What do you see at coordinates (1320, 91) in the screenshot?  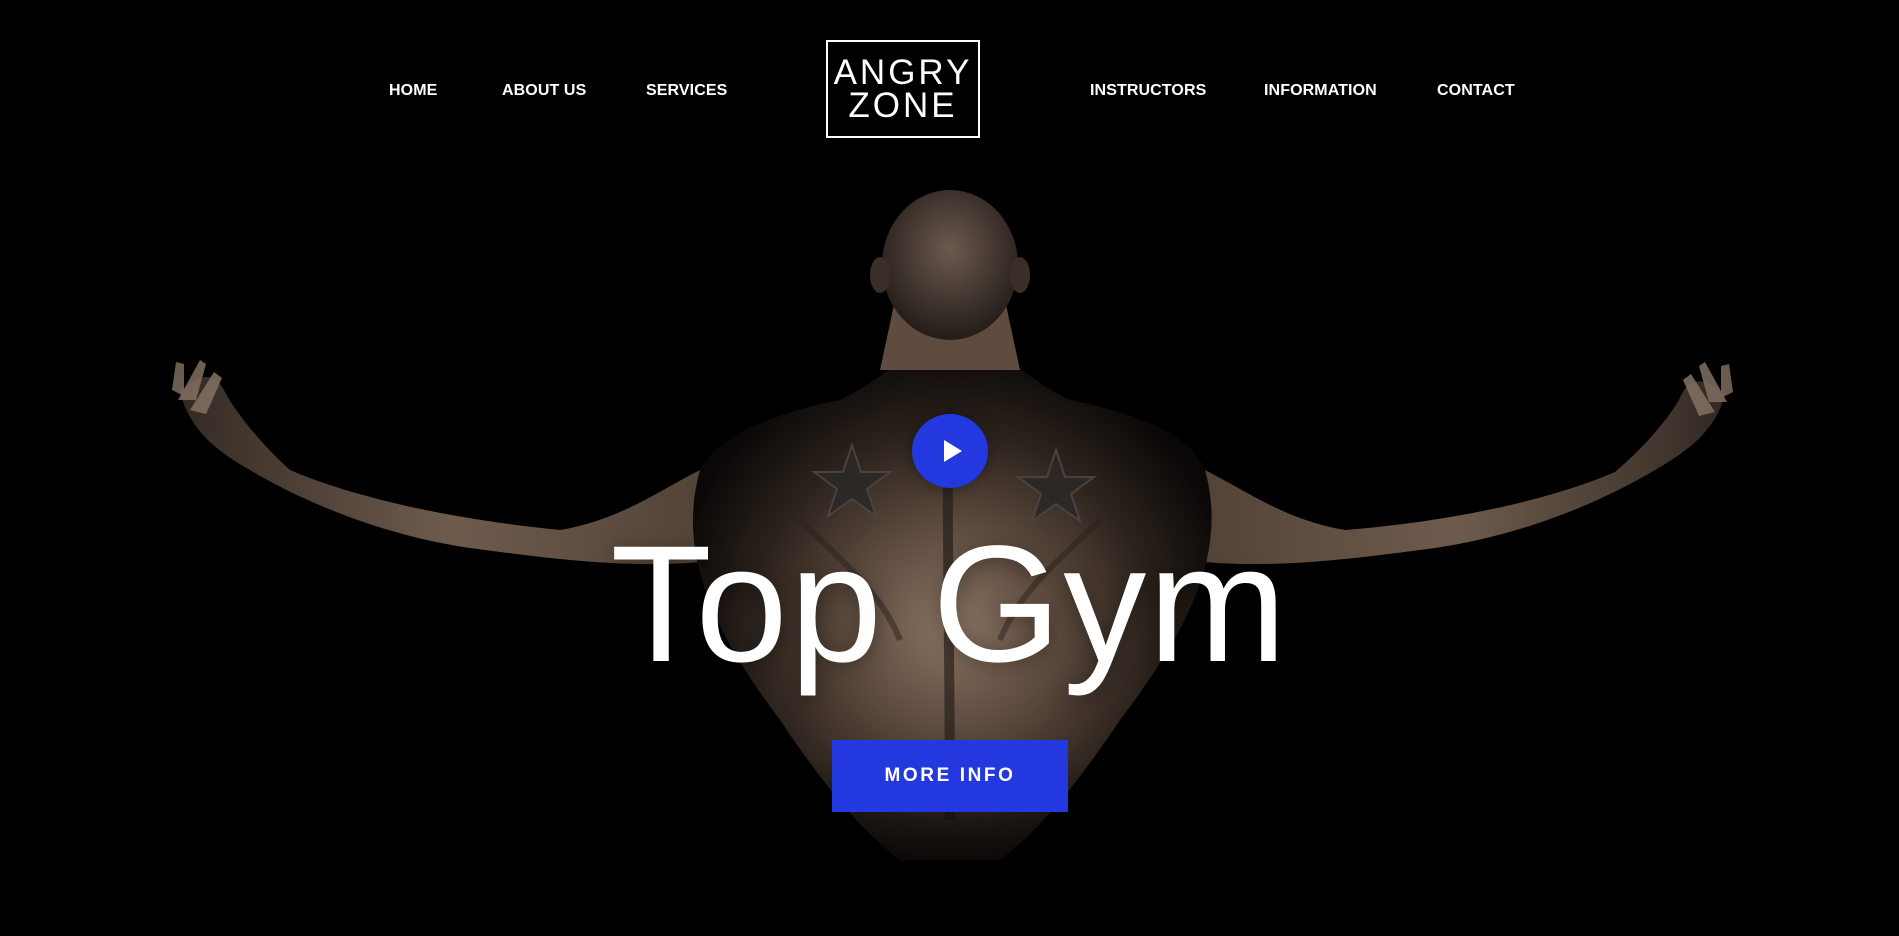 I see `nav-link-information: INFORMATION` at bounding box center [1320, 91].